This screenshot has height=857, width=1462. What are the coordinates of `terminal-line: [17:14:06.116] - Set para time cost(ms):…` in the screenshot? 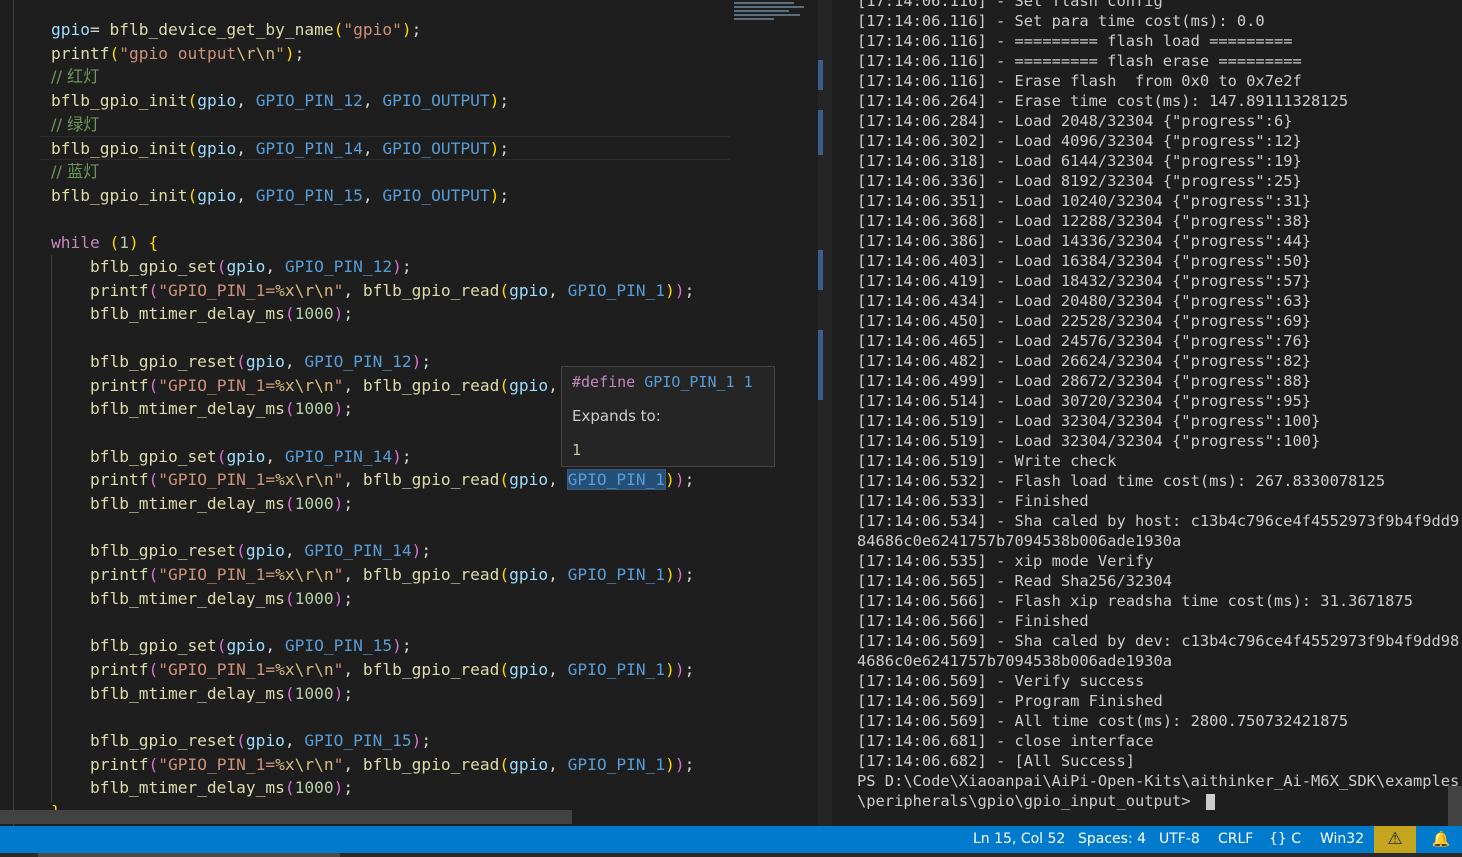 It's located at (1061, 21).